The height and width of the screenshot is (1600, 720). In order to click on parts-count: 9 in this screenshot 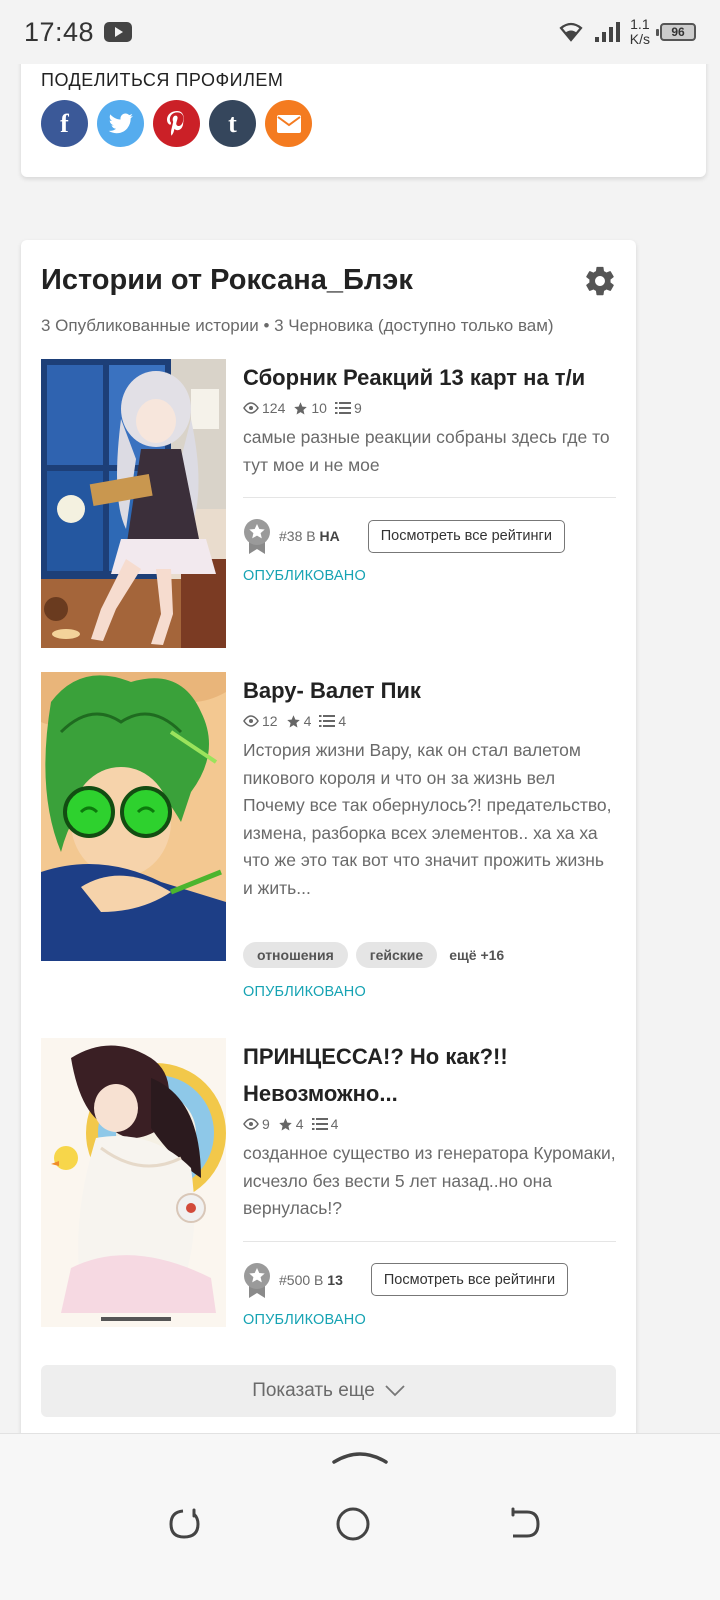, I will do `click(357, 408)`.